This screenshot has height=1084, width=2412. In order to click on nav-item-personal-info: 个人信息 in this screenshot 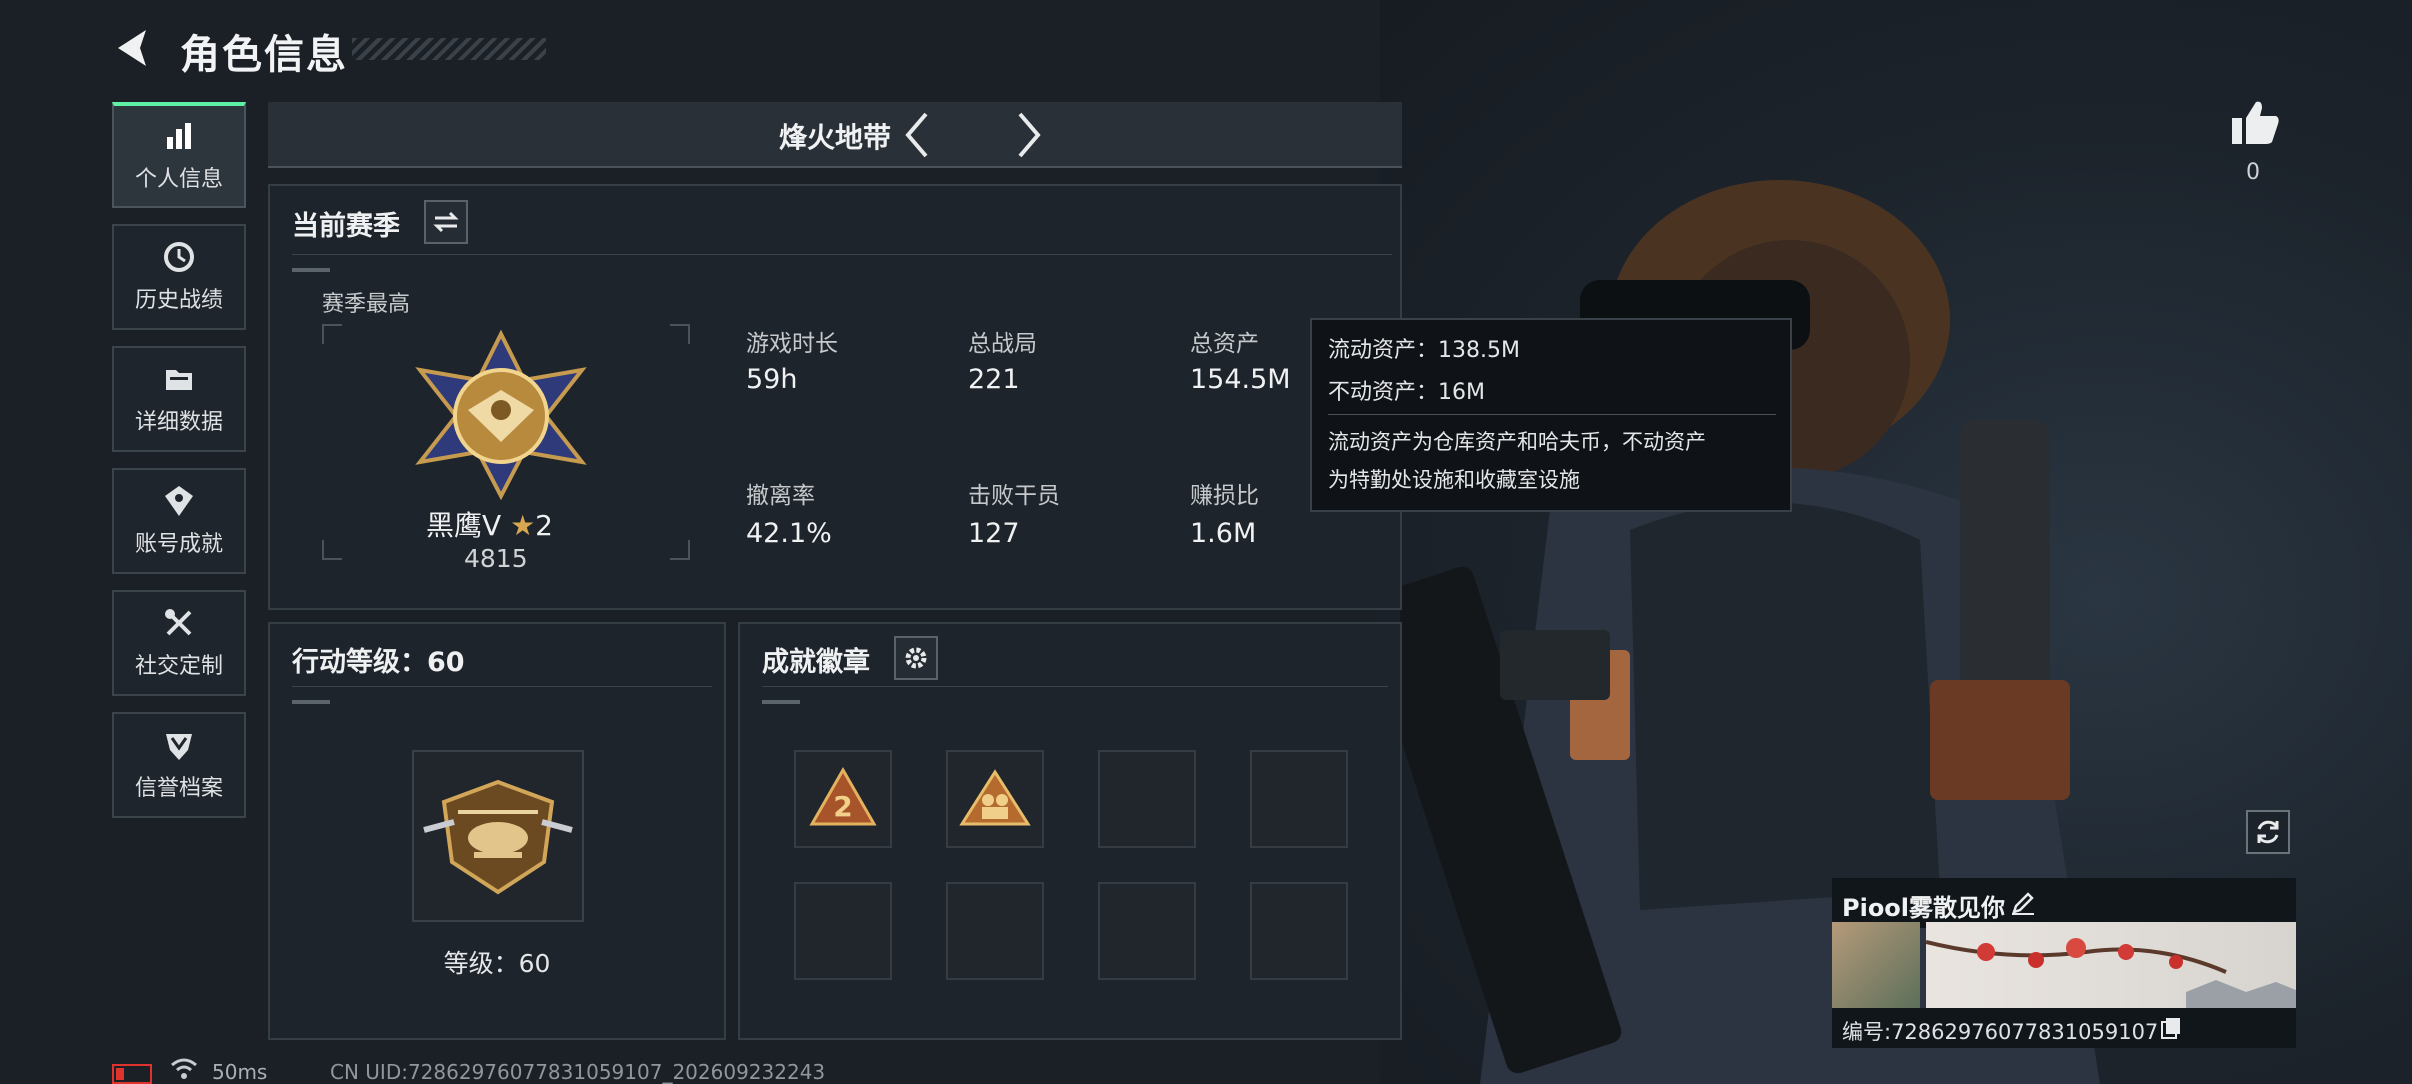, I will do `click(179, 155)`.